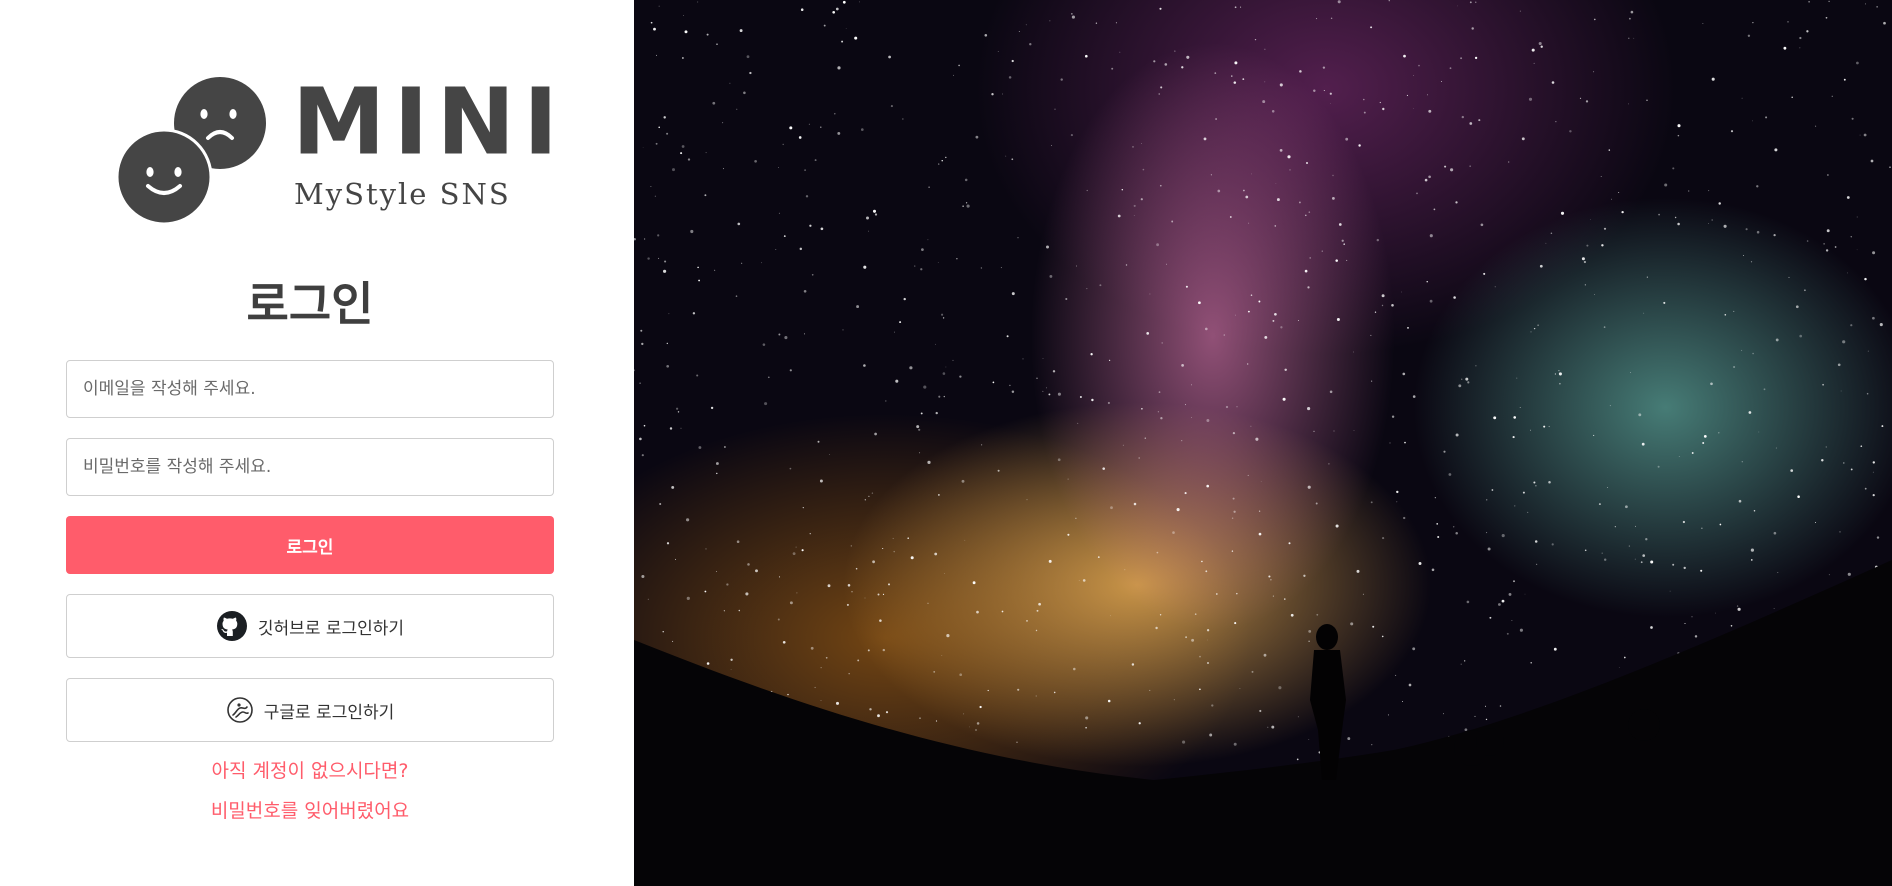 The width and height of the screenshot is (1892, 886). I want to click on password-field, so click(310, 467).